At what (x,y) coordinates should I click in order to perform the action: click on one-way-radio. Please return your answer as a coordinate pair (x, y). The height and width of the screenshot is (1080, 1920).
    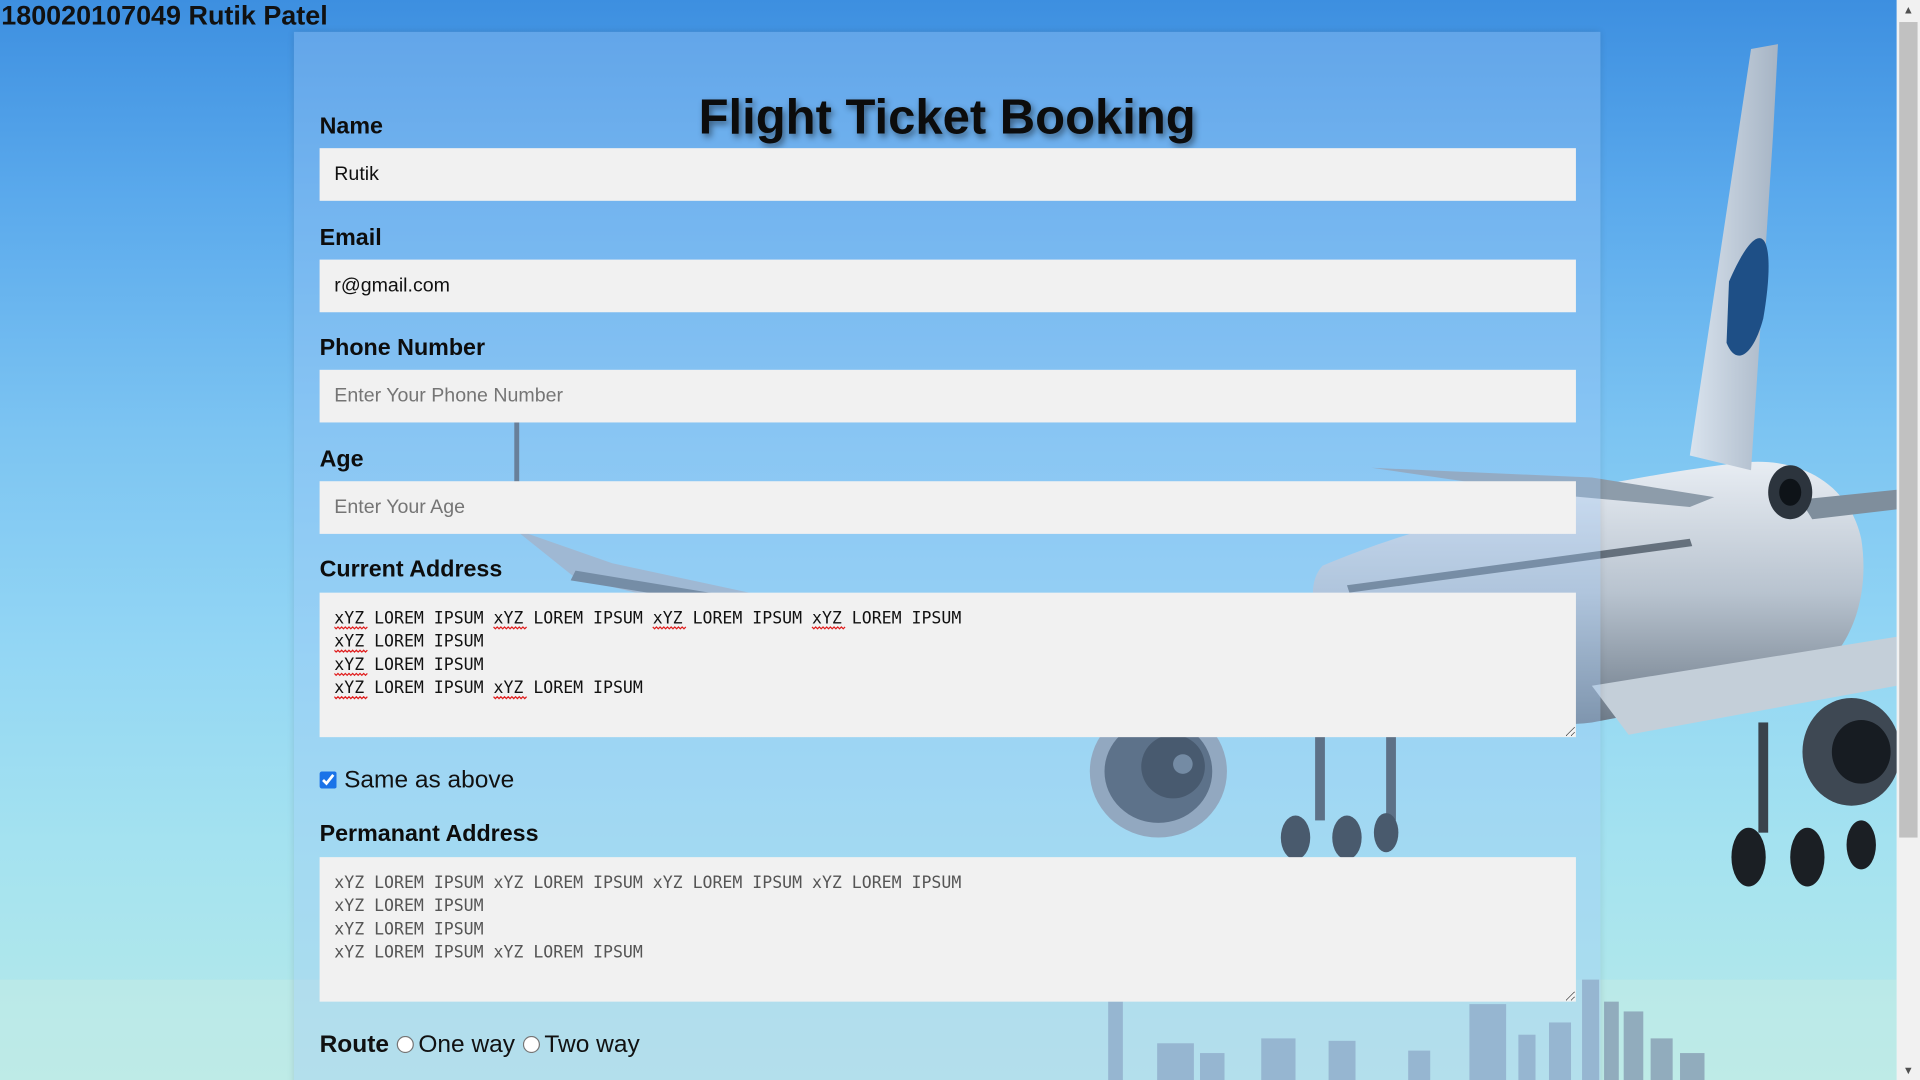
    Looking at the image, I should click on (405, 1044).